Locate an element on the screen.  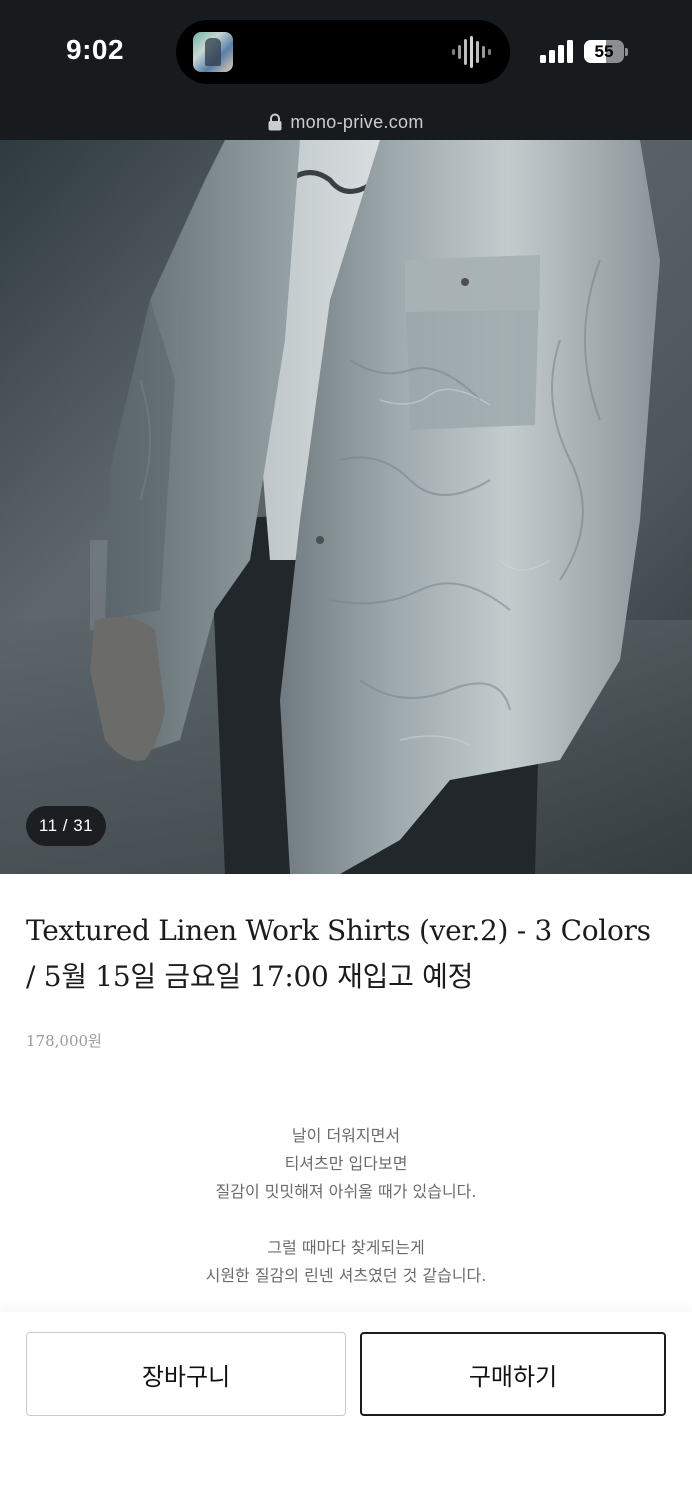
product-price: 178,000원 is located at coordinates (64, 1041).